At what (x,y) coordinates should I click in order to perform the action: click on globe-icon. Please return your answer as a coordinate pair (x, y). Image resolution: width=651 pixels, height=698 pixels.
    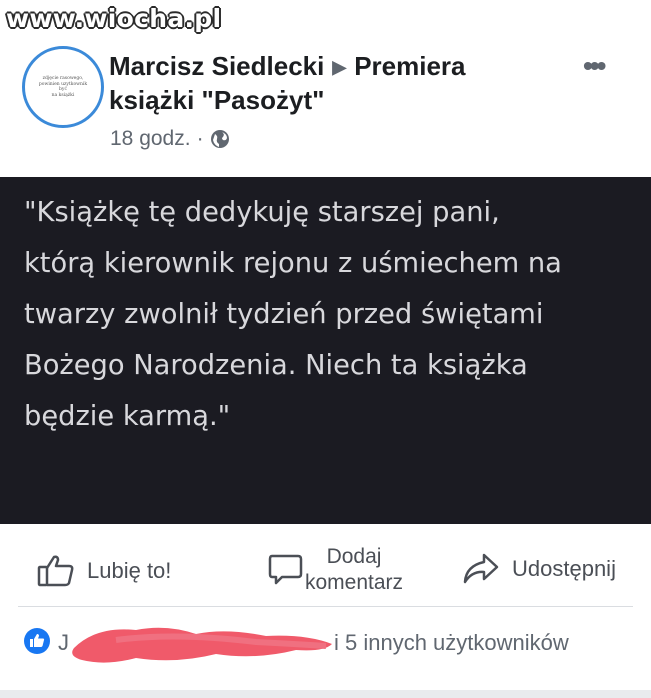
    Looking at the image, I should click on (219, 139).